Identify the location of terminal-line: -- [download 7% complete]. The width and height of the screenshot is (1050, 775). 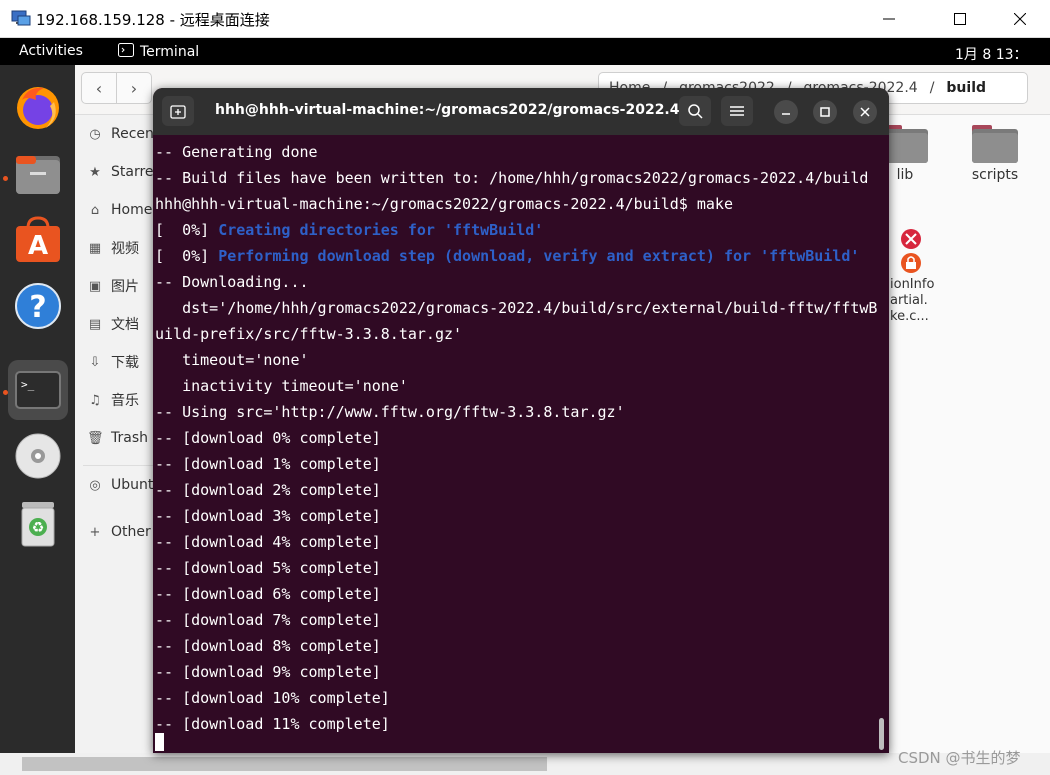
(268, 620).